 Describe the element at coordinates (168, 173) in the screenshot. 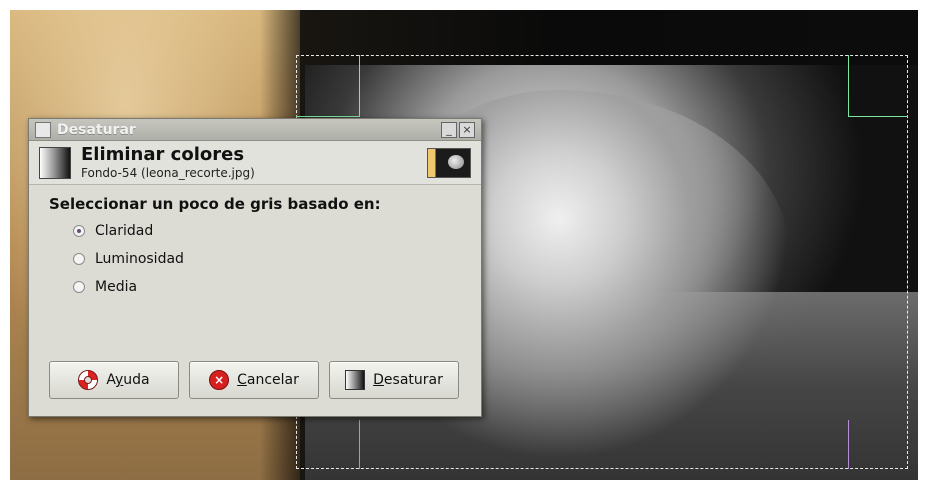

I see `header-subtitle: Fondo-54 (leona_recorte.jpg)` at that location.